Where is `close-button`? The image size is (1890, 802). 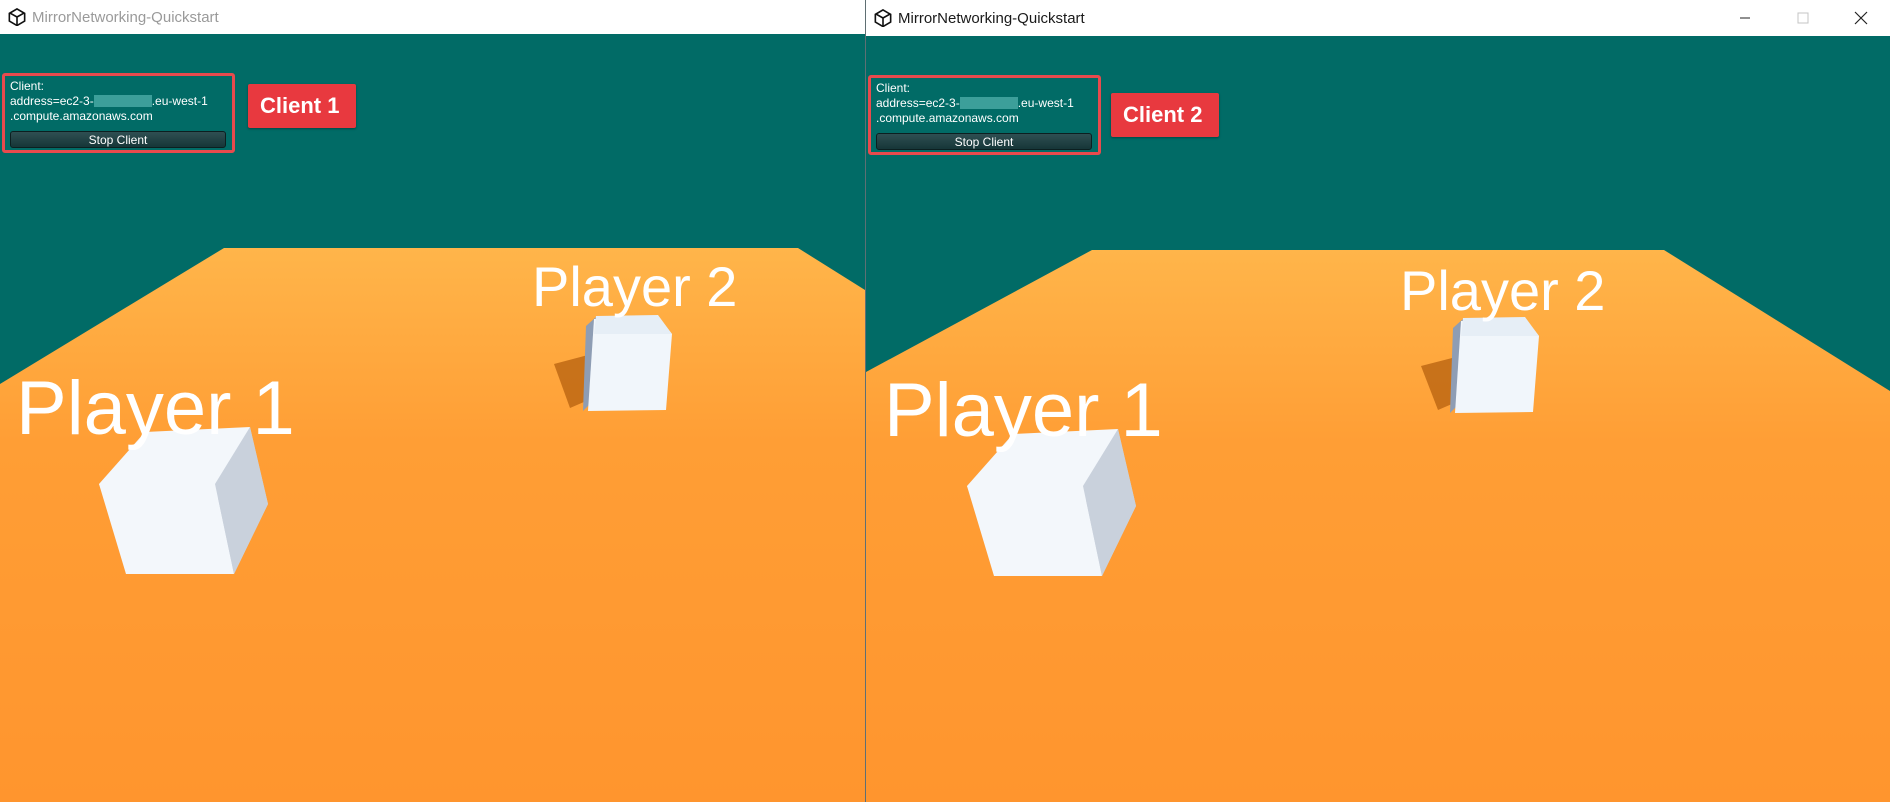 close-button is located at coordinates (1861, 18).